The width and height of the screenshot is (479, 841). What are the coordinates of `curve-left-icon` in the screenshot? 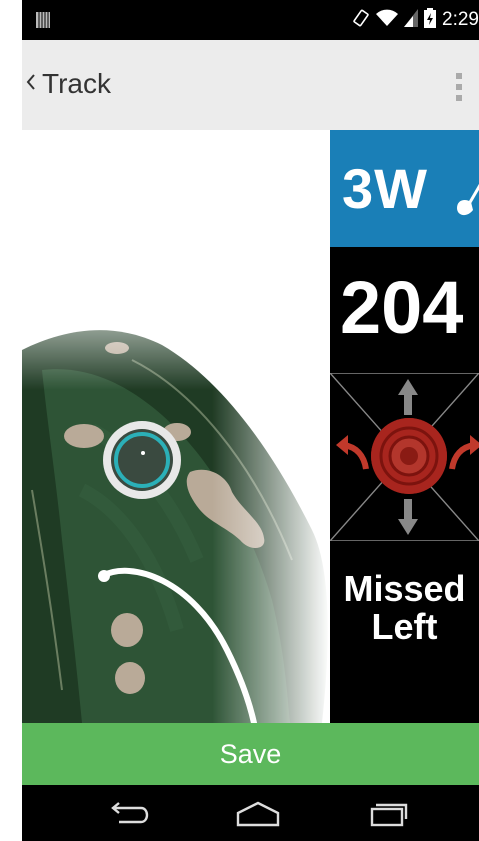 It's located at (352, 452).